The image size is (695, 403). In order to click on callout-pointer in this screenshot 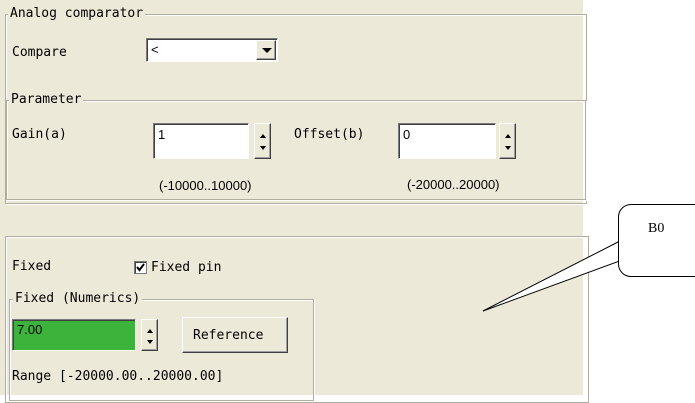, I will do `click(559, 276)`.